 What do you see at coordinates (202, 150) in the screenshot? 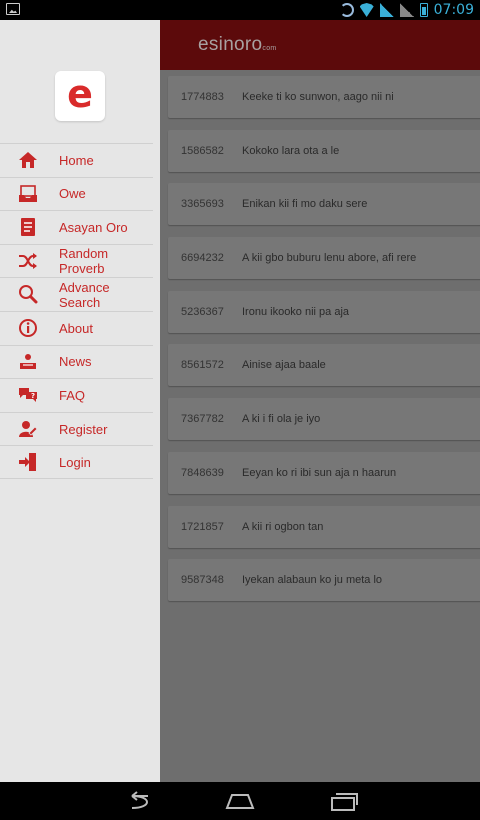
I see `proverb-id: 1586582` at bounding box center [202, 150].